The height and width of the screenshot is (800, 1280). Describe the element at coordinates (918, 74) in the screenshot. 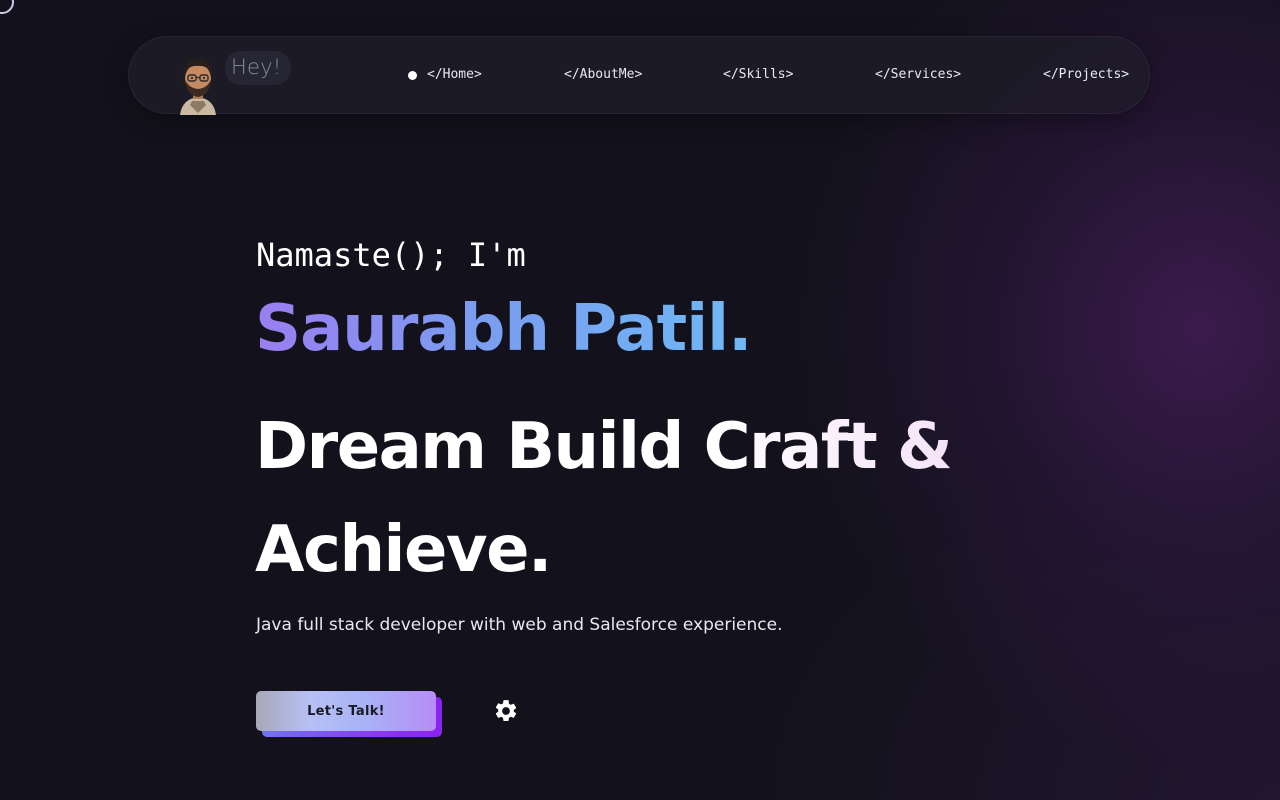

I see `nav-services: </Services>` at that location.